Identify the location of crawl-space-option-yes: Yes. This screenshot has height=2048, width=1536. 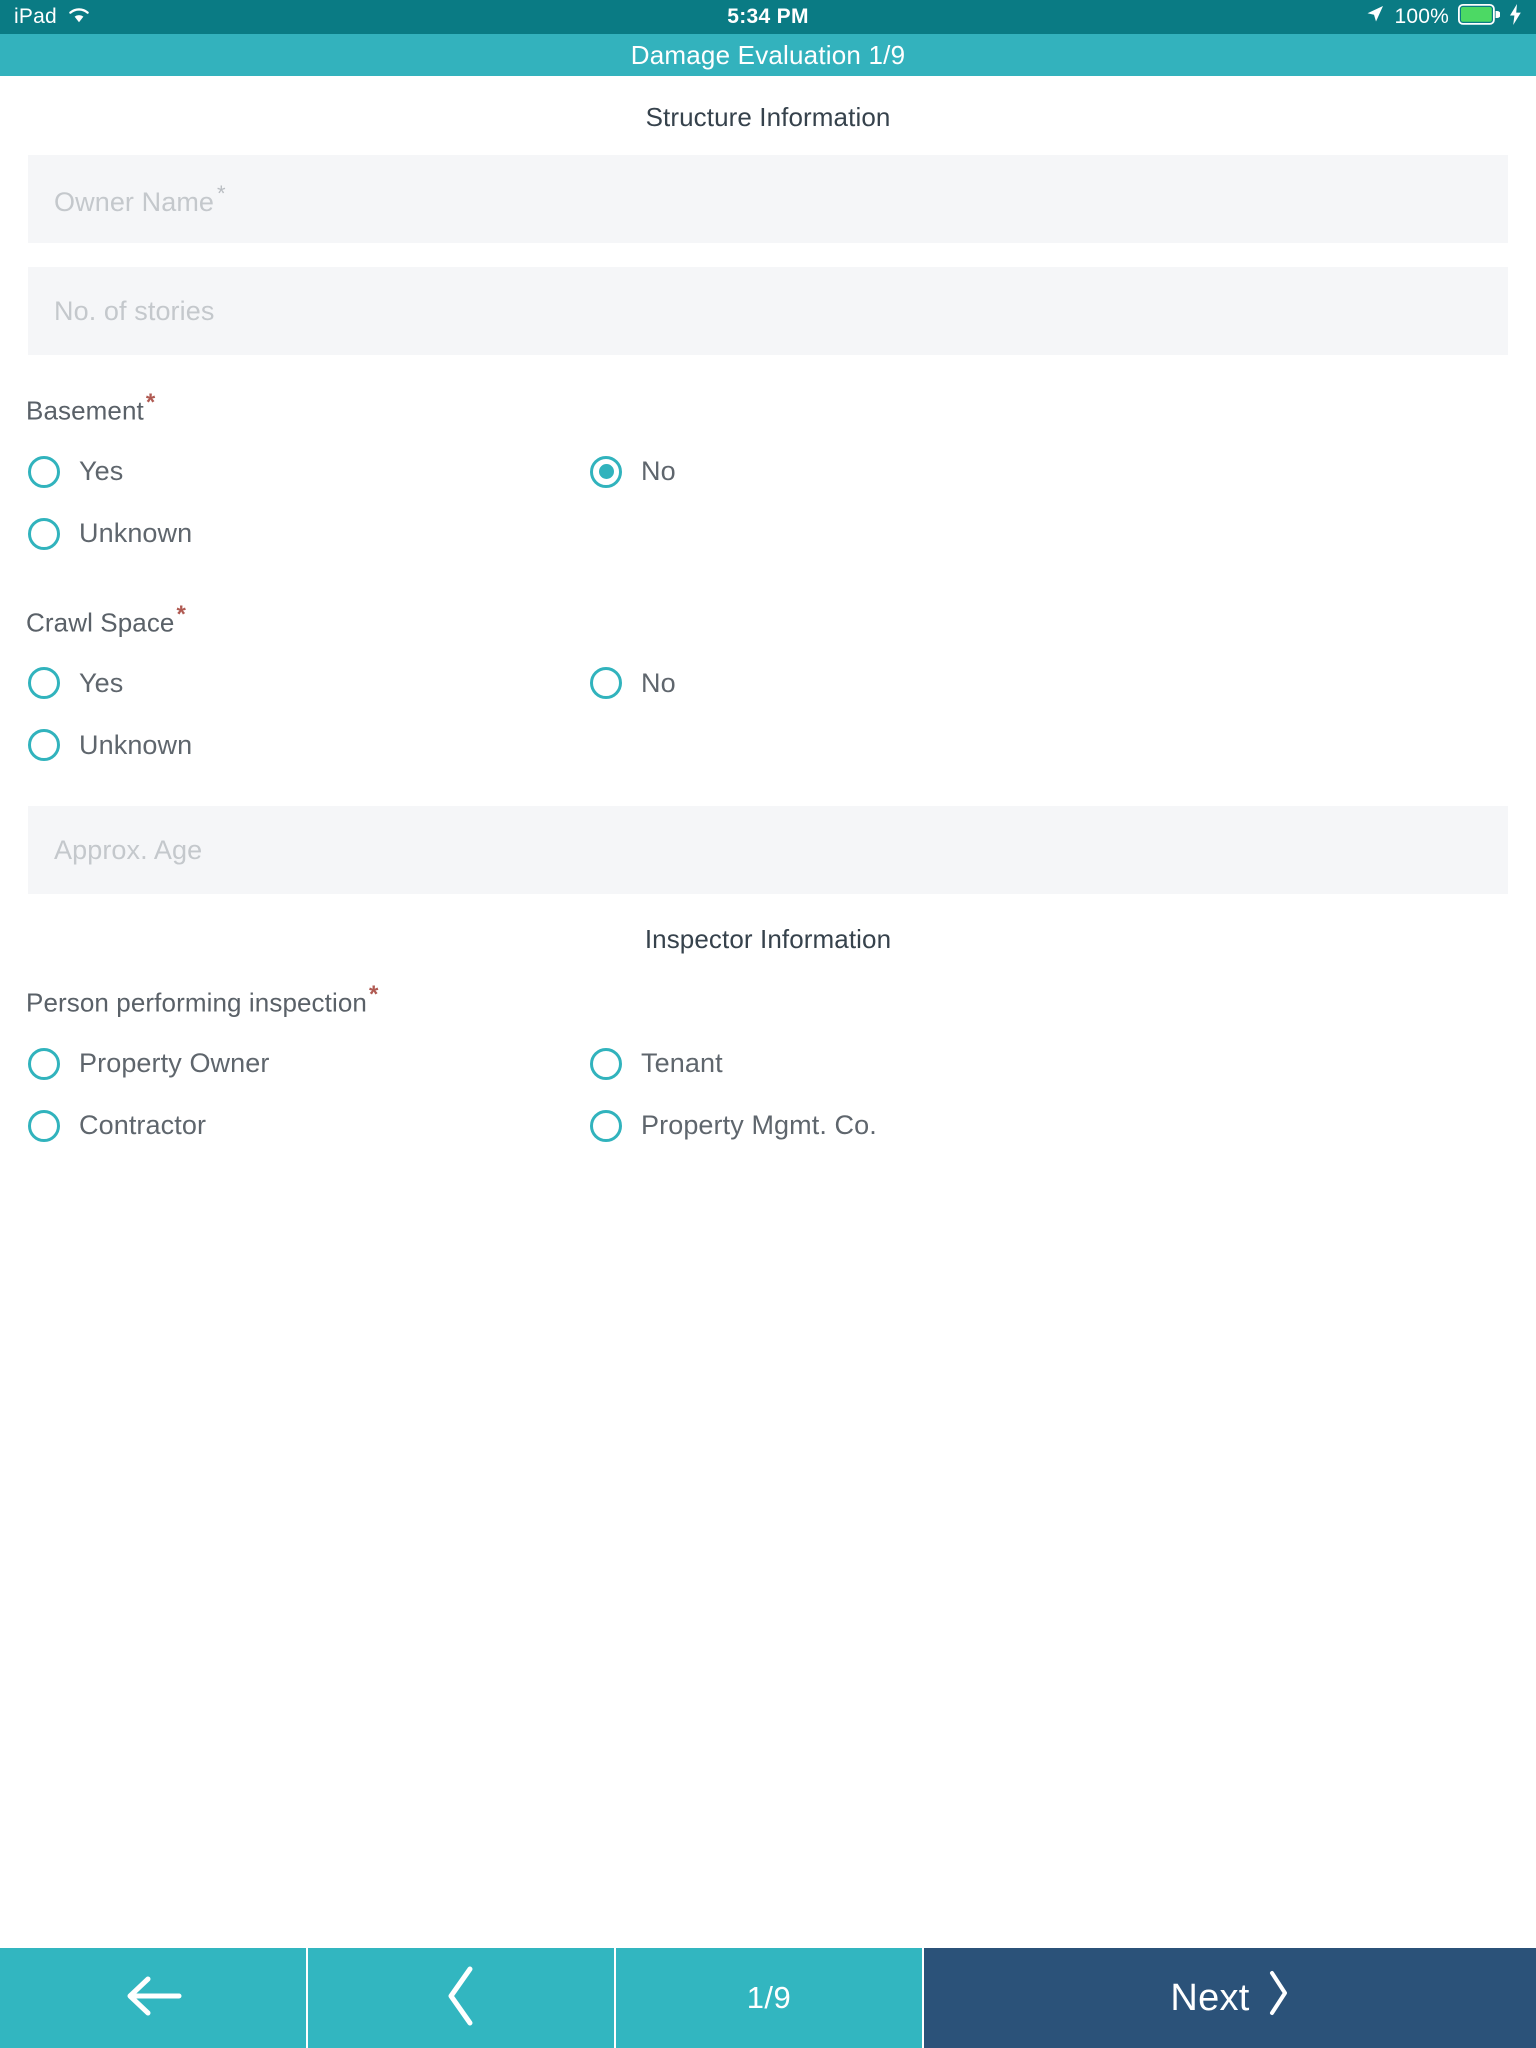
(295, 683).